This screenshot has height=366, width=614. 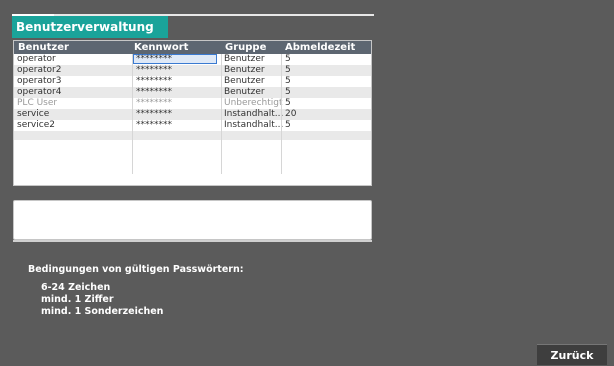 I want to click on table-row-empty, so click(x=192, y=135).